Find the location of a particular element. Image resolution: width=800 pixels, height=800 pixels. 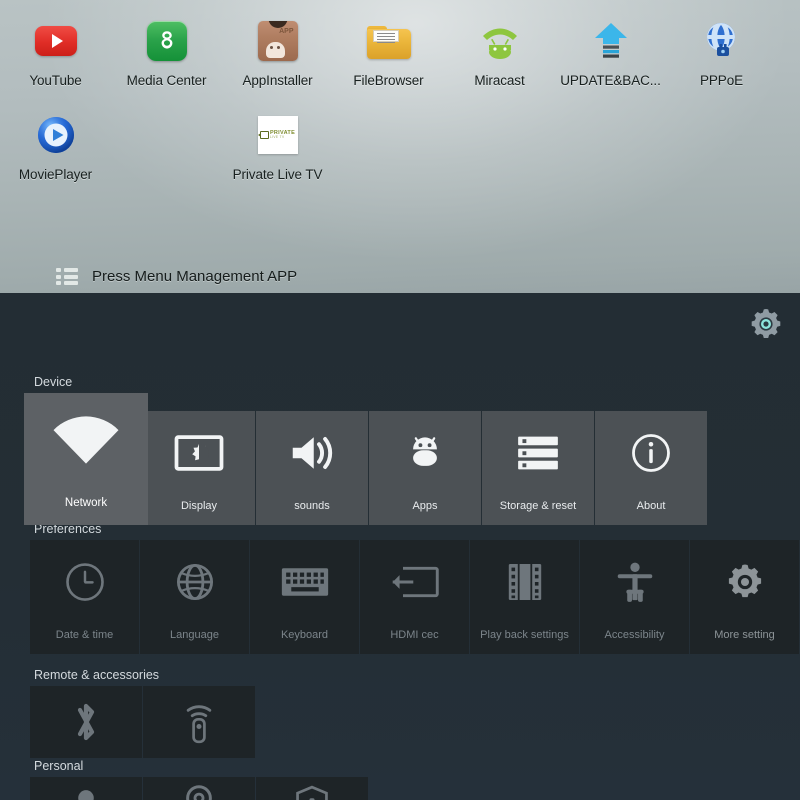

app-pppoe: PPPoE is located at coordinates (721, 53).